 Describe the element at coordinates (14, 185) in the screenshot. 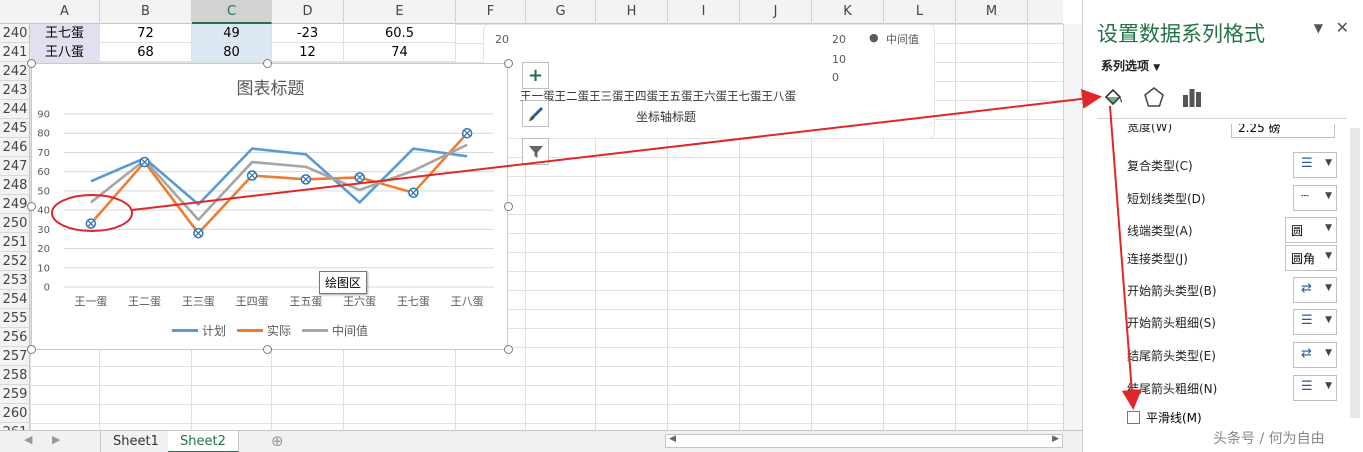

I see `row-header-248: 248` at that location.